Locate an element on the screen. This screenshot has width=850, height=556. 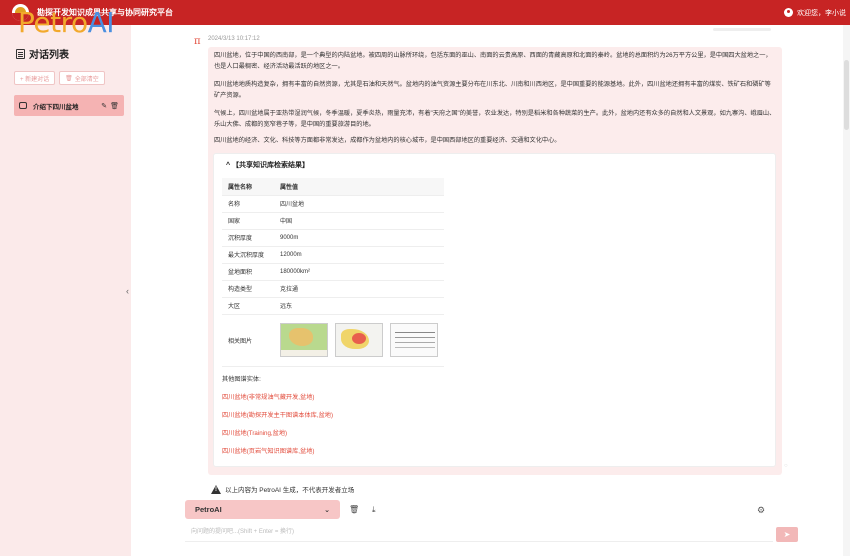
table-row: 大区 远东 is located at coordinates (333, 306).